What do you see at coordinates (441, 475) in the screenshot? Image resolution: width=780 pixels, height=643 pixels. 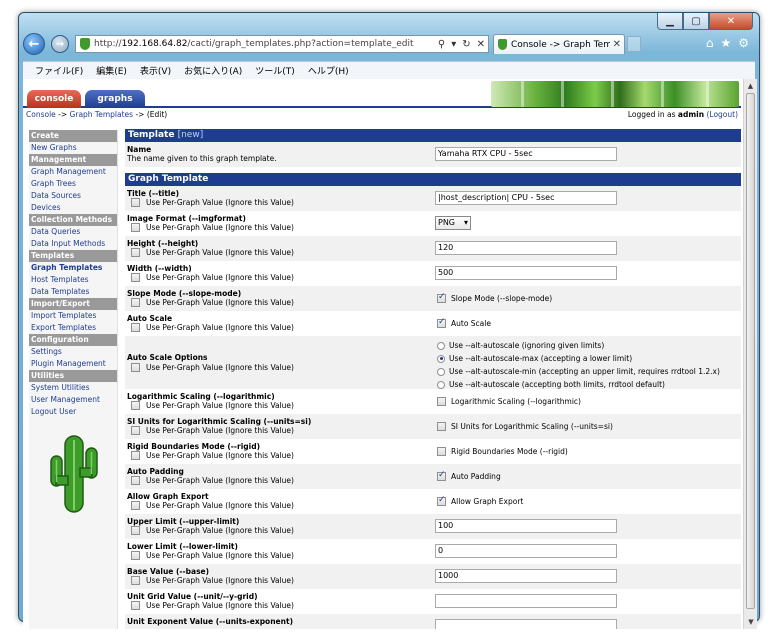 I see `auto-padding-checkbox` at bounding box center [441, 475].